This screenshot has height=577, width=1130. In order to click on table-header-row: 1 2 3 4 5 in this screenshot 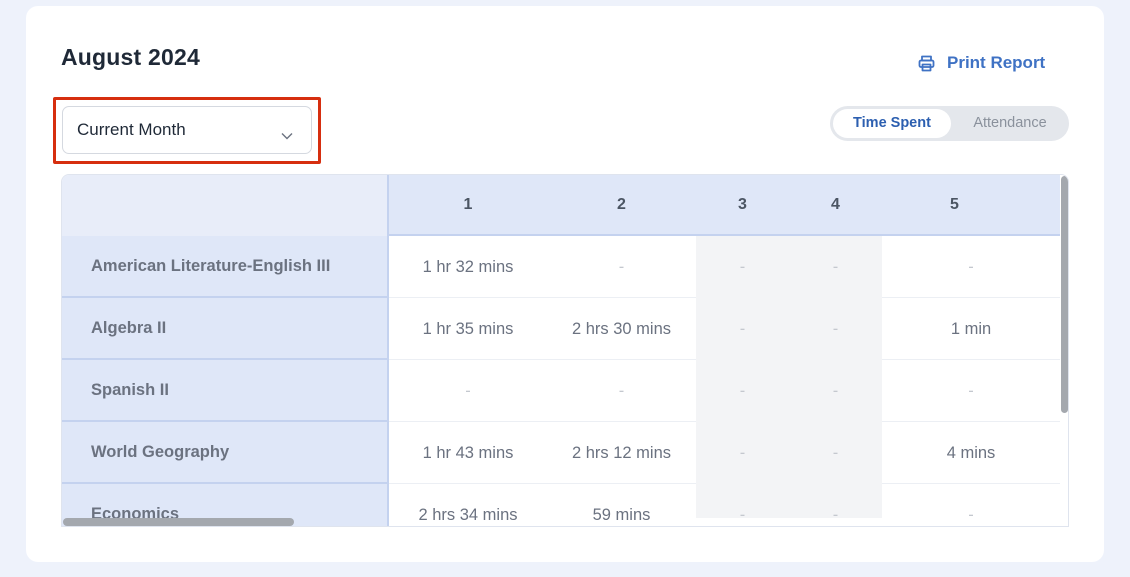, I will do `click(725, 205)`.